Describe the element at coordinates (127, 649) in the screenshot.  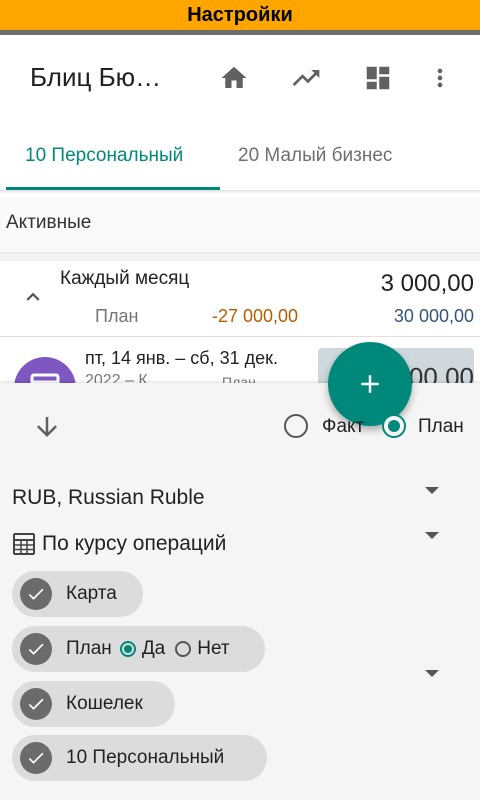
I see `radio-plan-yes` at that location.